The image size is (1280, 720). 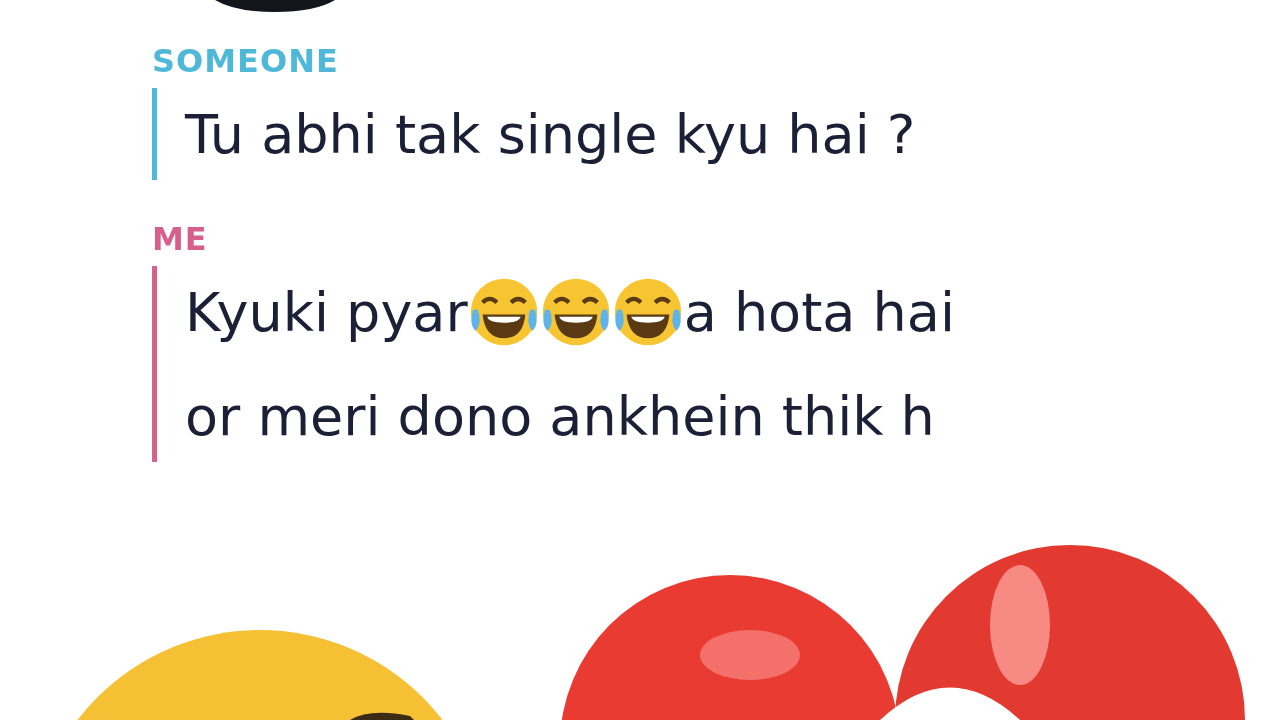 What do you see at coordinates (550, 134) in the screenshot?
I see `message-text: Tu abhi tak single kyu hai ?` at bounding box center [550, 134].